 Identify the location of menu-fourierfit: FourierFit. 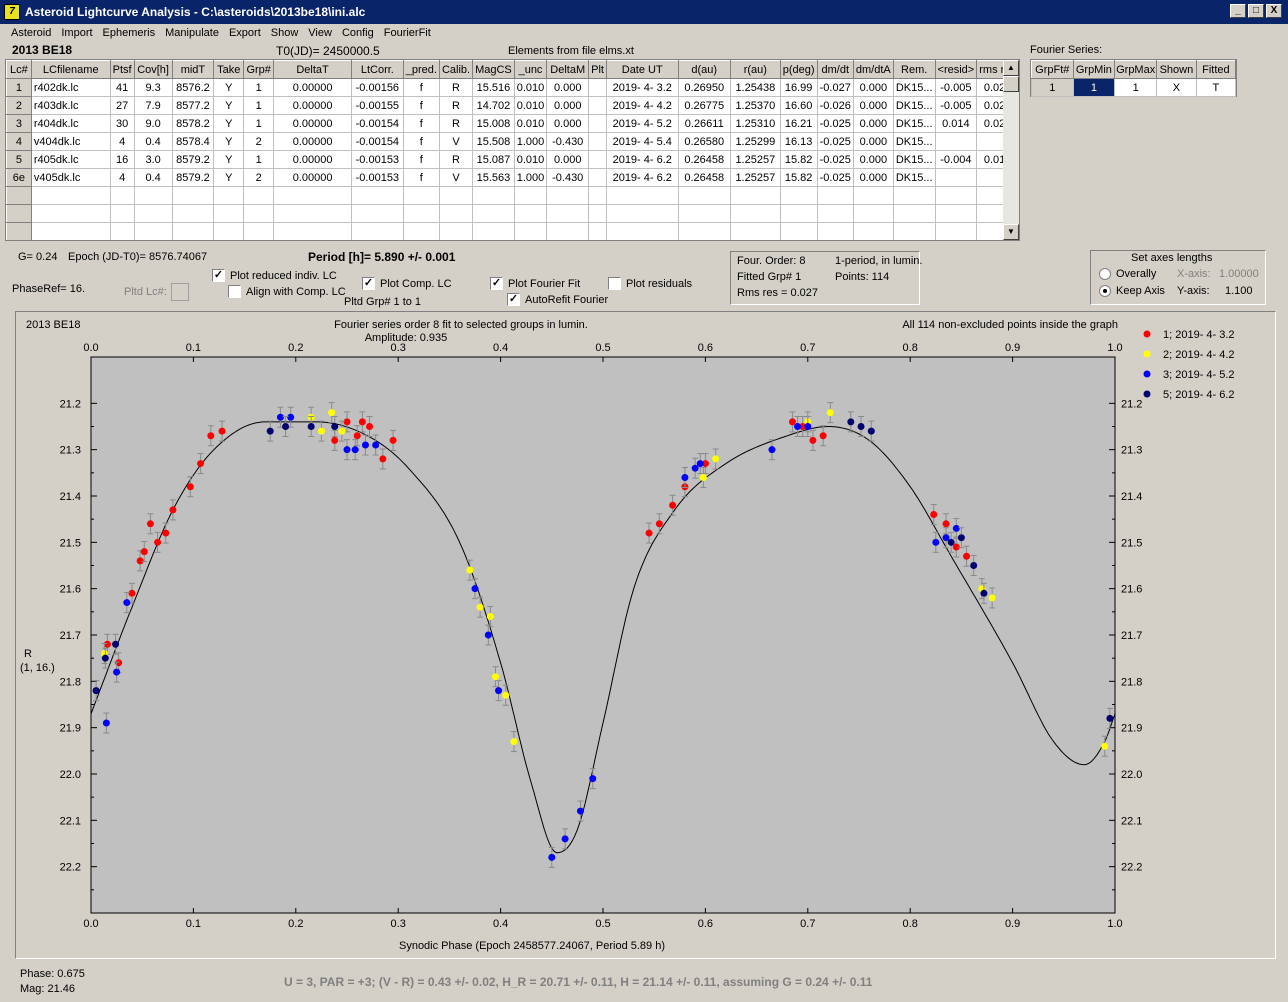
(407, 33).